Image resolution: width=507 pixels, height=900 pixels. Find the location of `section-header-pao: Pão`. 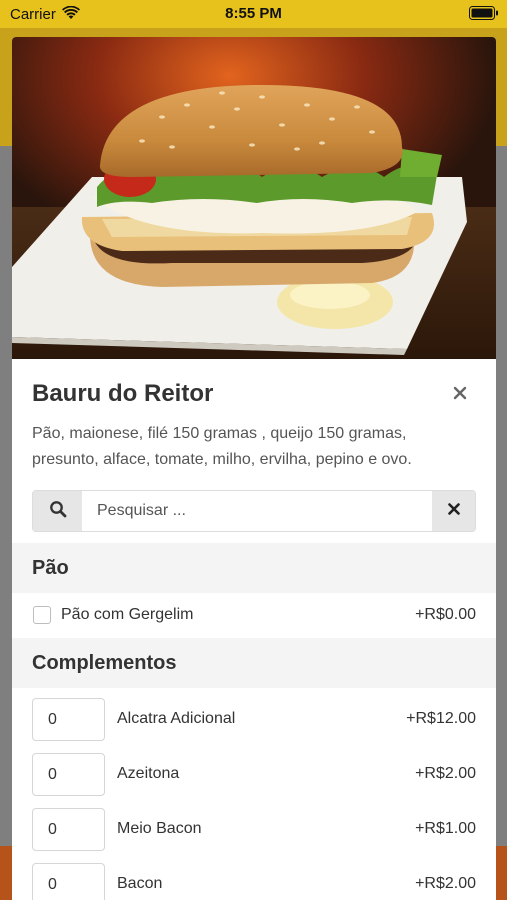

section-header-pao: Pão is located at coordinates (254, 568).